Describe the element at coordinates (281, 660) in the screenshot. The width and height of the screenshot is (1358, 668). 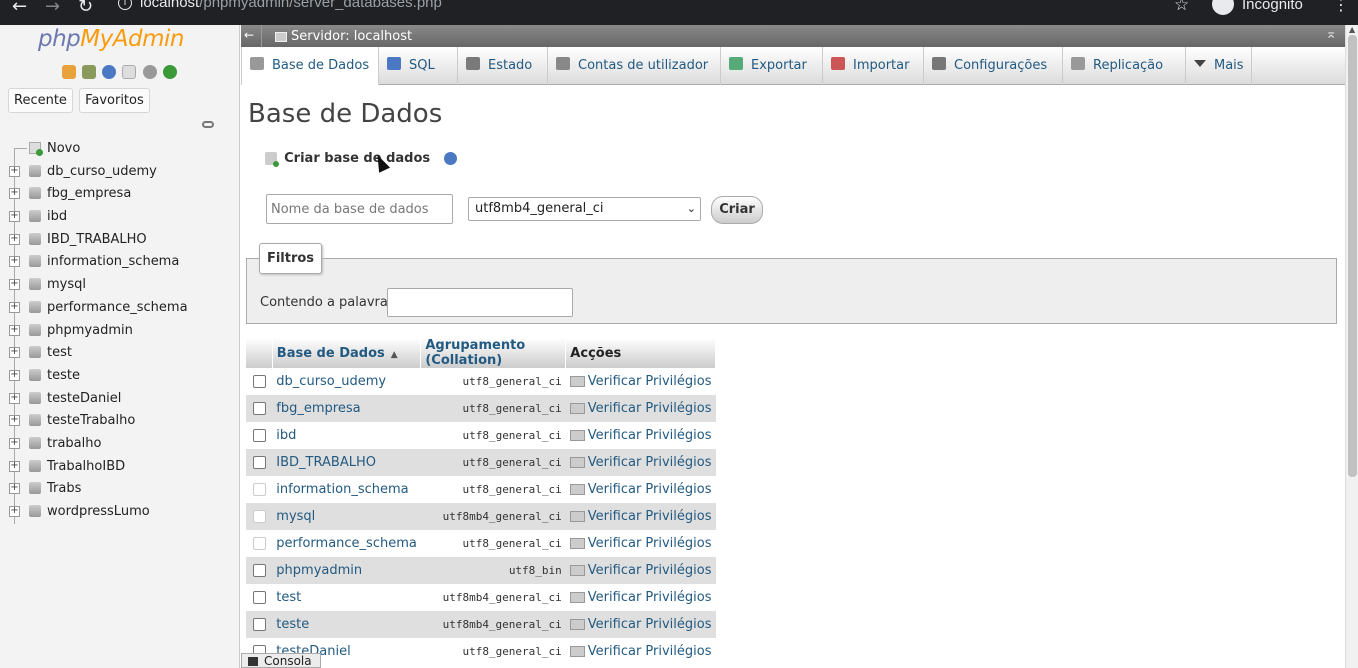
I see `console-toggle: Consola` at that location.